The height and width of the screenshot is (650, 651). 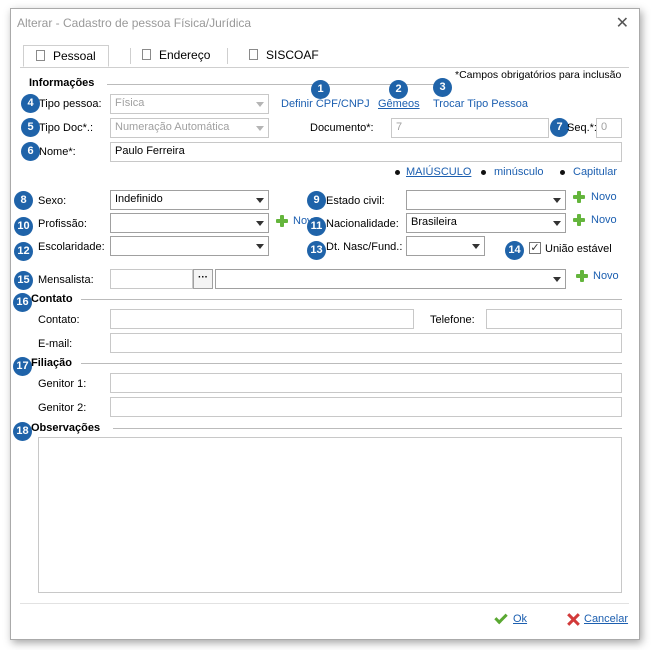 I want to click on close-icon: ✕, so click(x=622, y=23).